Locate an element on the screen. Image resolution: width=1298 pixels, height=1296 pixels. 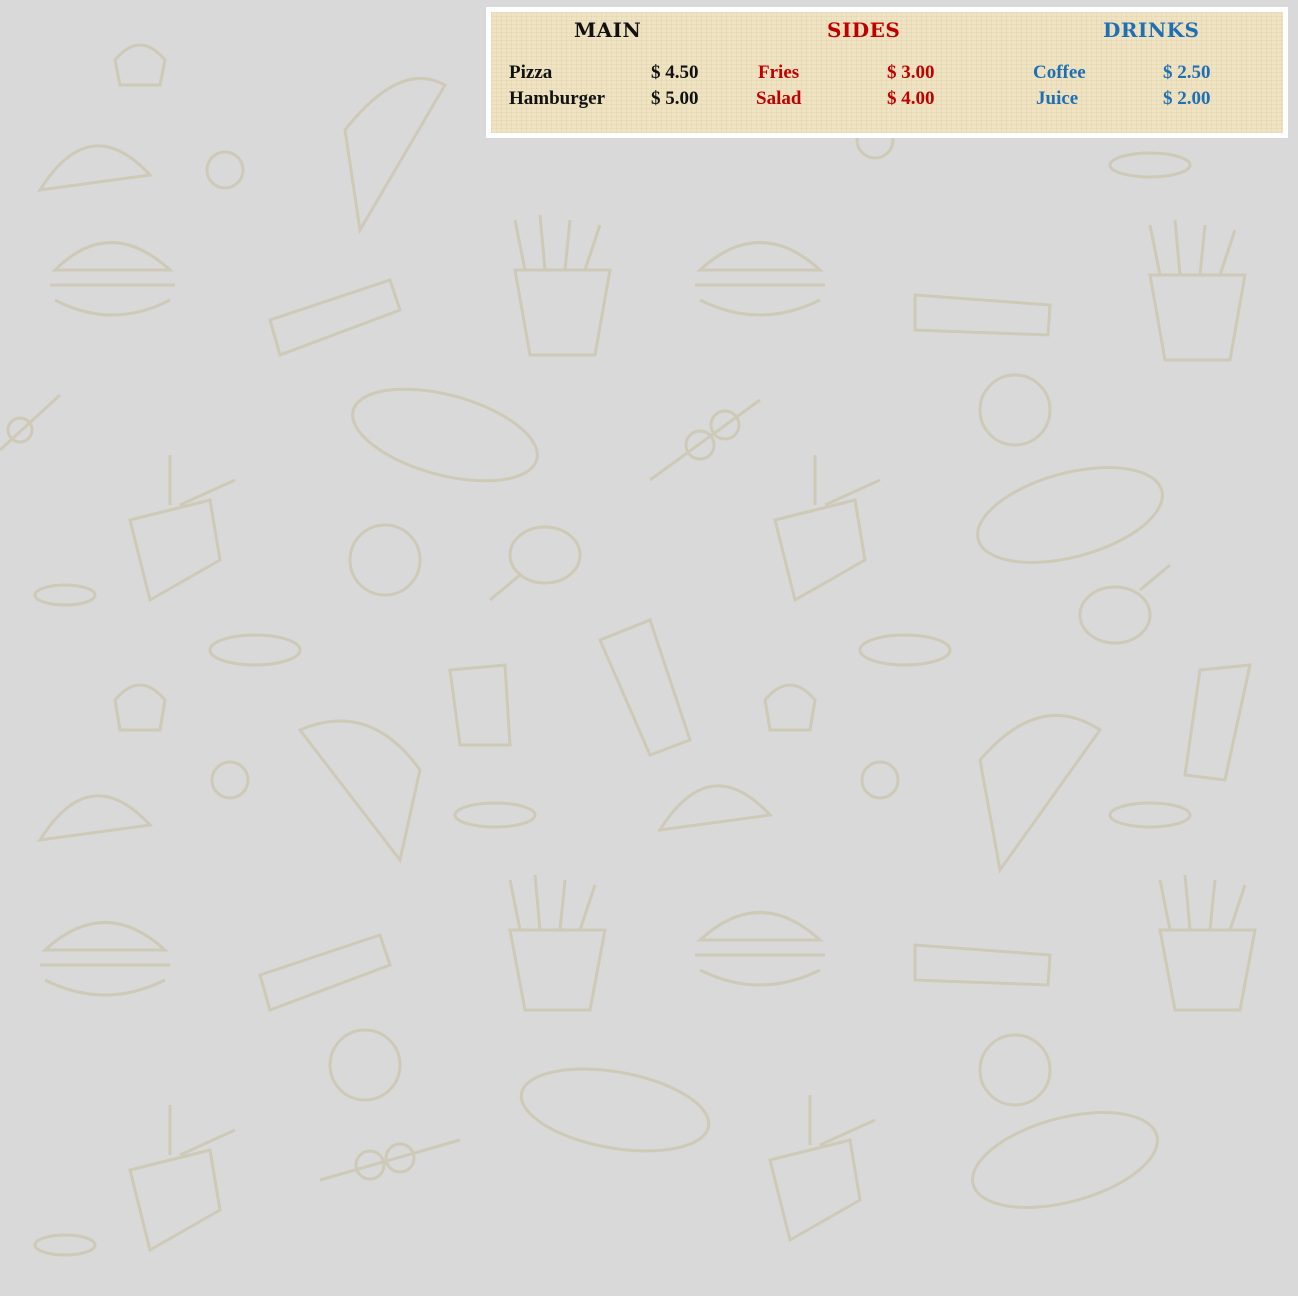
item-price: $ 3.00 is located at coordinates (911, 72).